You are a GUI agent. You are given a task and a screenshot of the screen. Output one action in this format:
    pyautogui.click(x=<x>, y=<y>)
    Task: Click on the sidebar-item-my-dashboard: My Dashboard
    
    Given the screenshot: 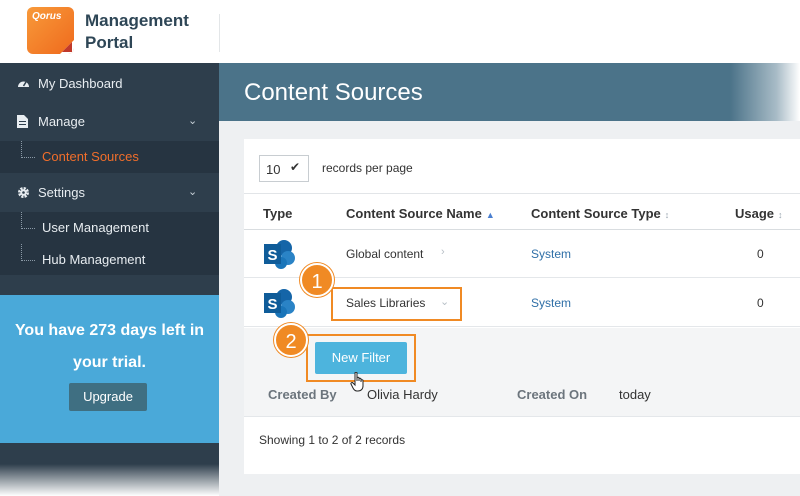 What is the action you would take?
    pyautogui.click(x=109, y=84)
    